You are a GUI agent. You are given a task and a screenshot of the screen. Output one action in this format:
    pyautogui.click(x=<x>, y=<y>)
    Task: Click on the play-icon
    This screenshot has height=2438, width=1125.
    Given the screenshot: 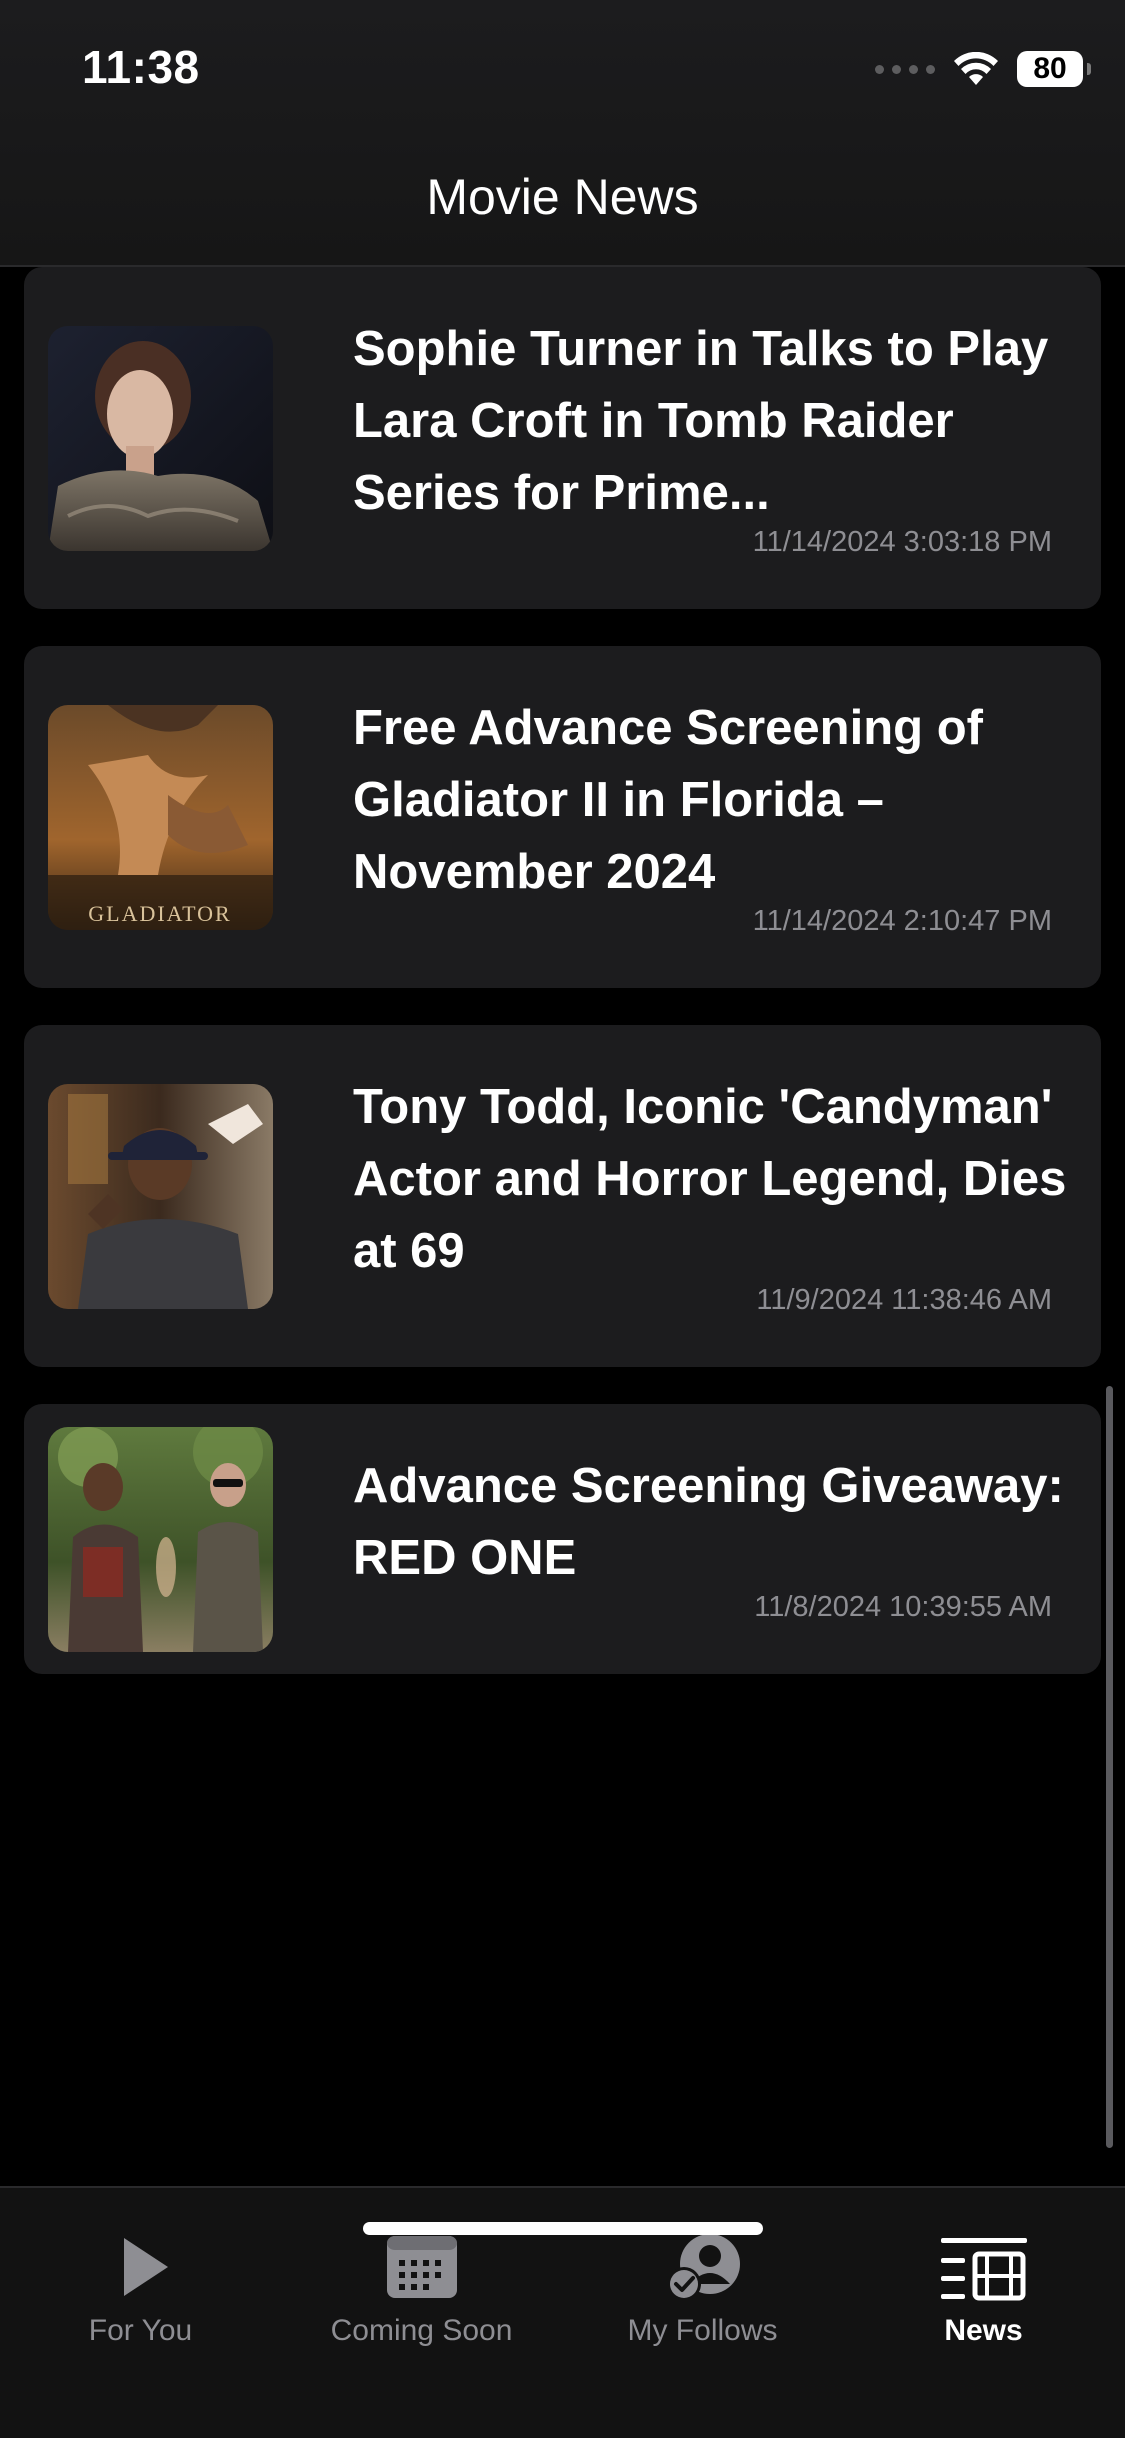 What is the action you would take?
    pyautogui.click(x=145, y=2267)
    